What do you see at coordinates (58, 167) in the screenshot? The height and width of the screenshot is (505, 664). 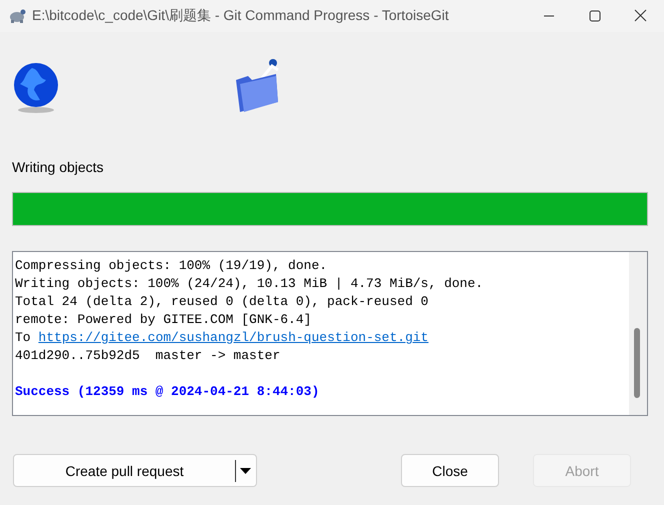 I see `status-label: Writing objects` at bounding box center [58, 167].